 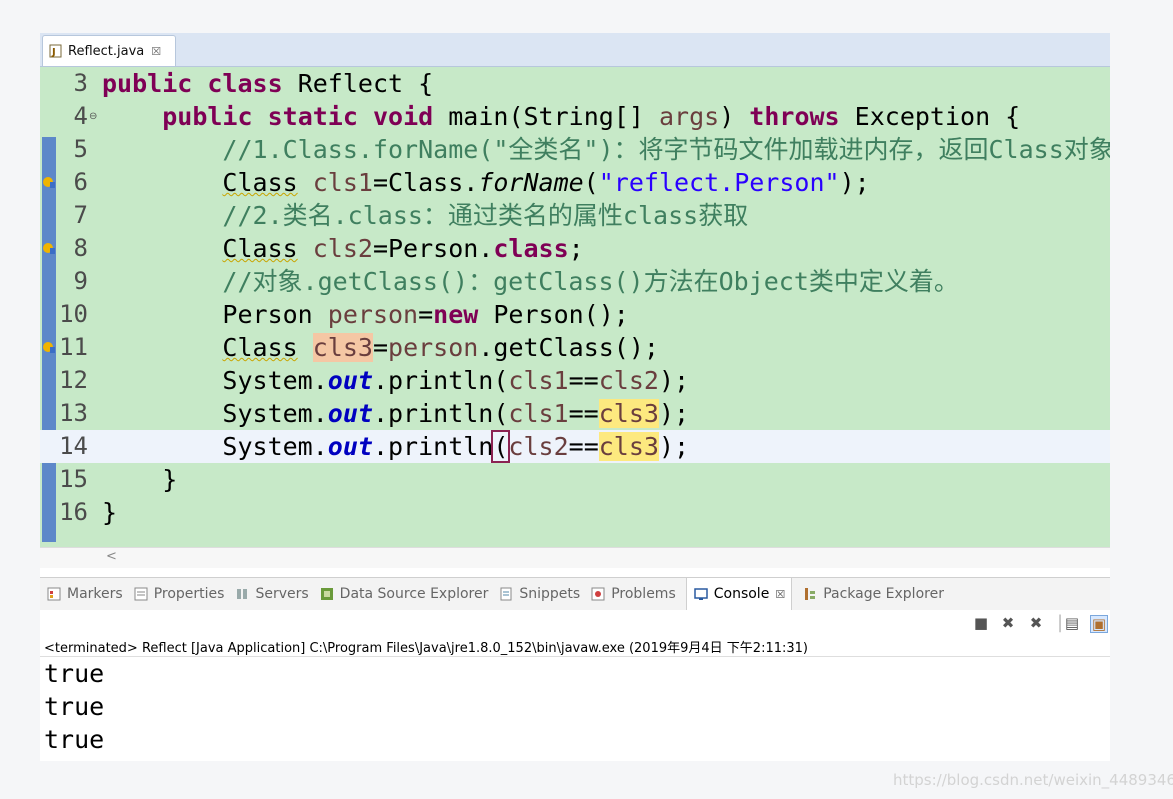 What do you see at coordinates (95, 594) in the screenshot?
I see `tab-label: Markers` at bounding box center [95, 594].